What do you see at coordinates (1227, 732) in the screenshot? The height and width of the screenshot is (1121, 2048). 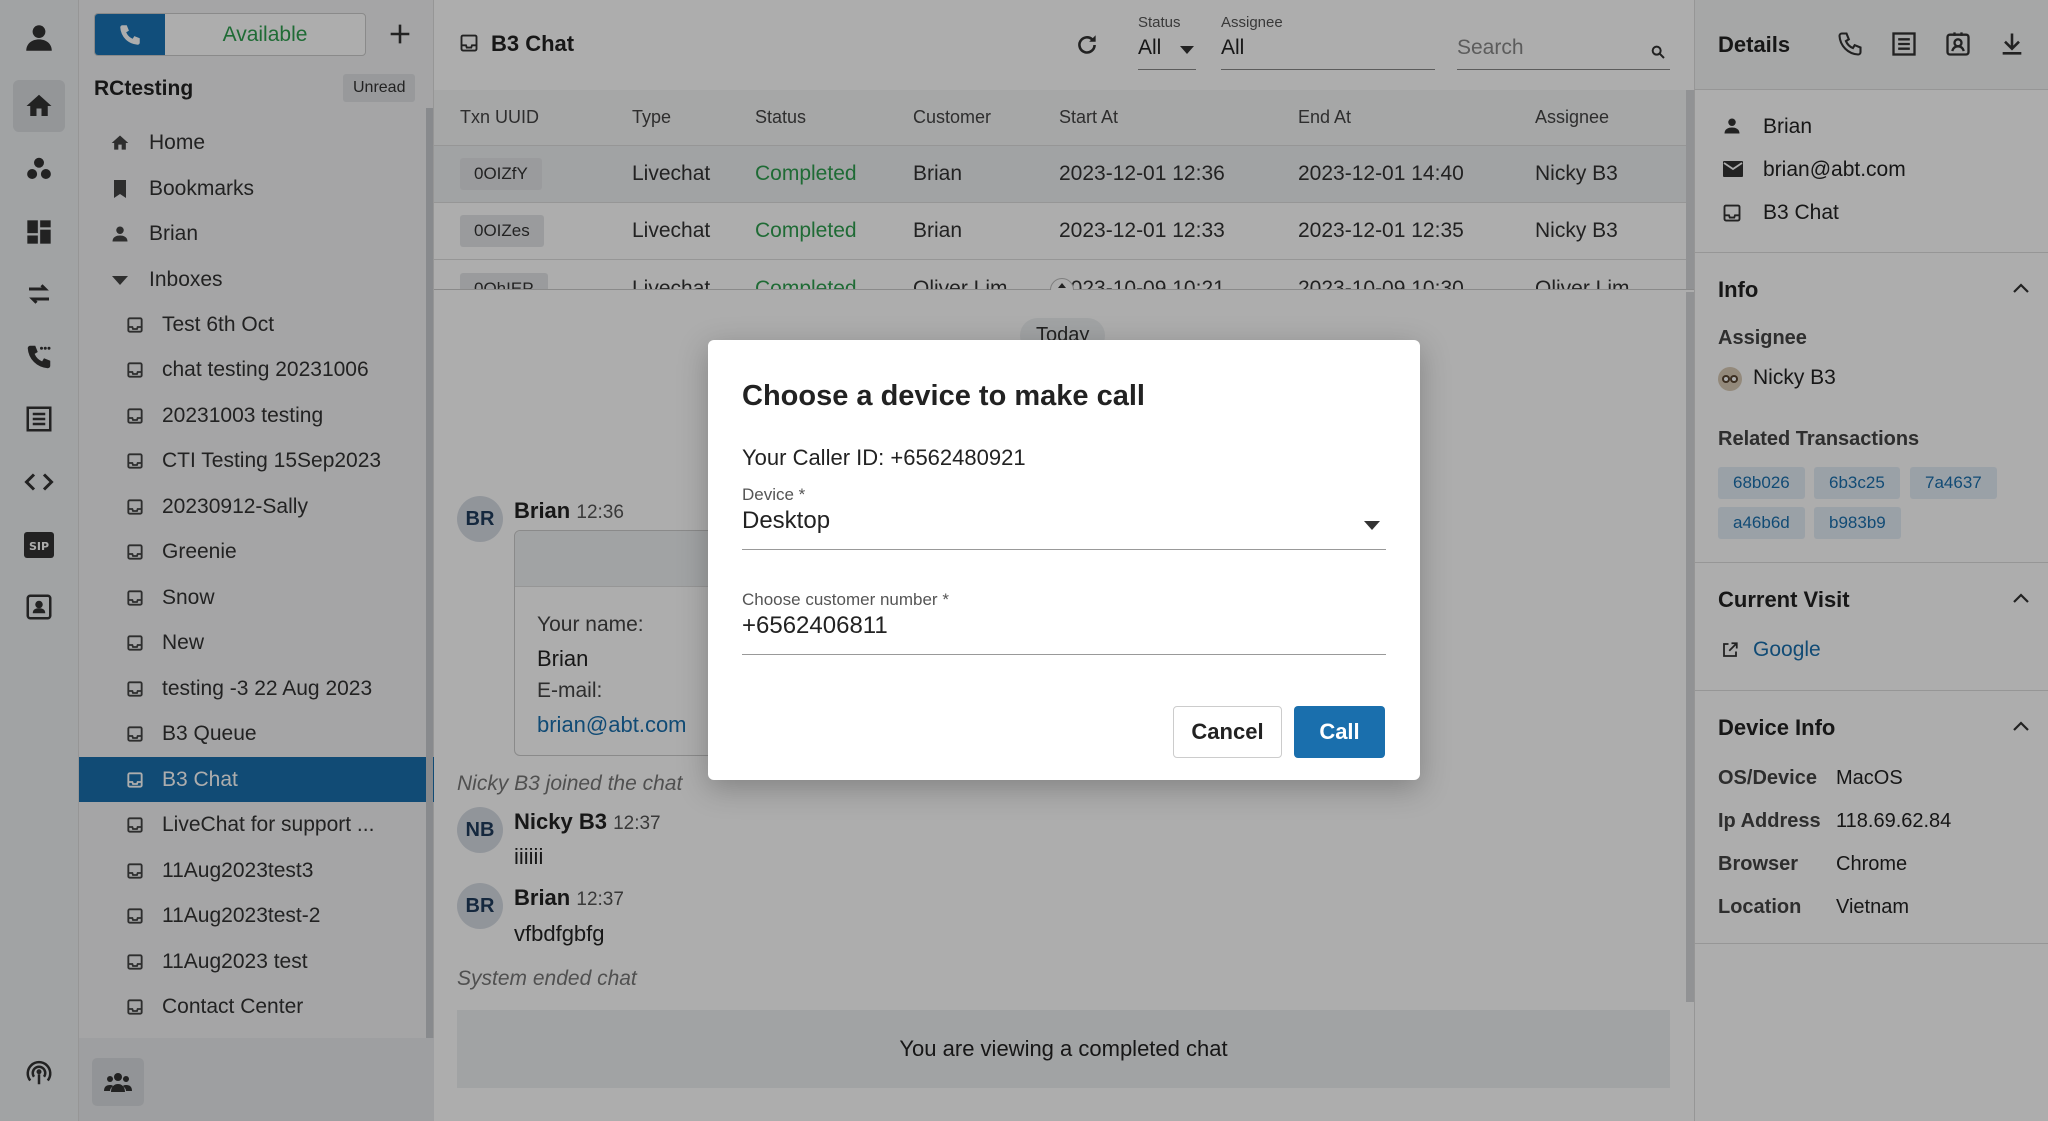 I see `cancel-button: Cancel` at bounding box center [1227, 732].